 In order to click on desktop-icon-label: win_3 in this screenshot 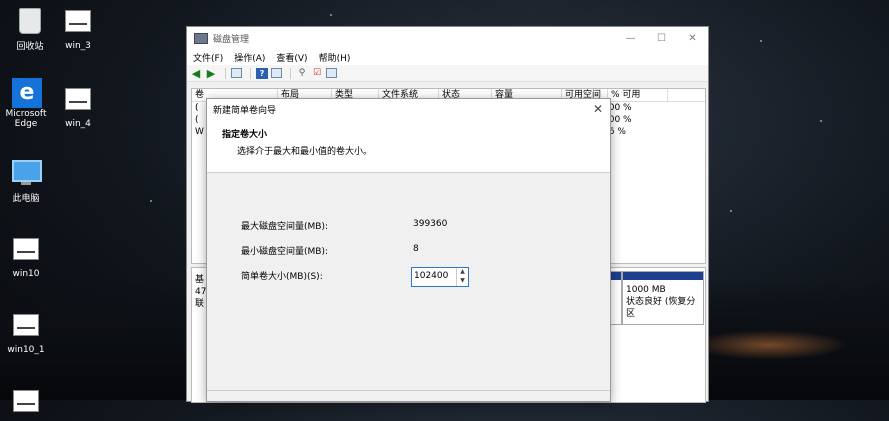, I will do `click(78, 46)`.